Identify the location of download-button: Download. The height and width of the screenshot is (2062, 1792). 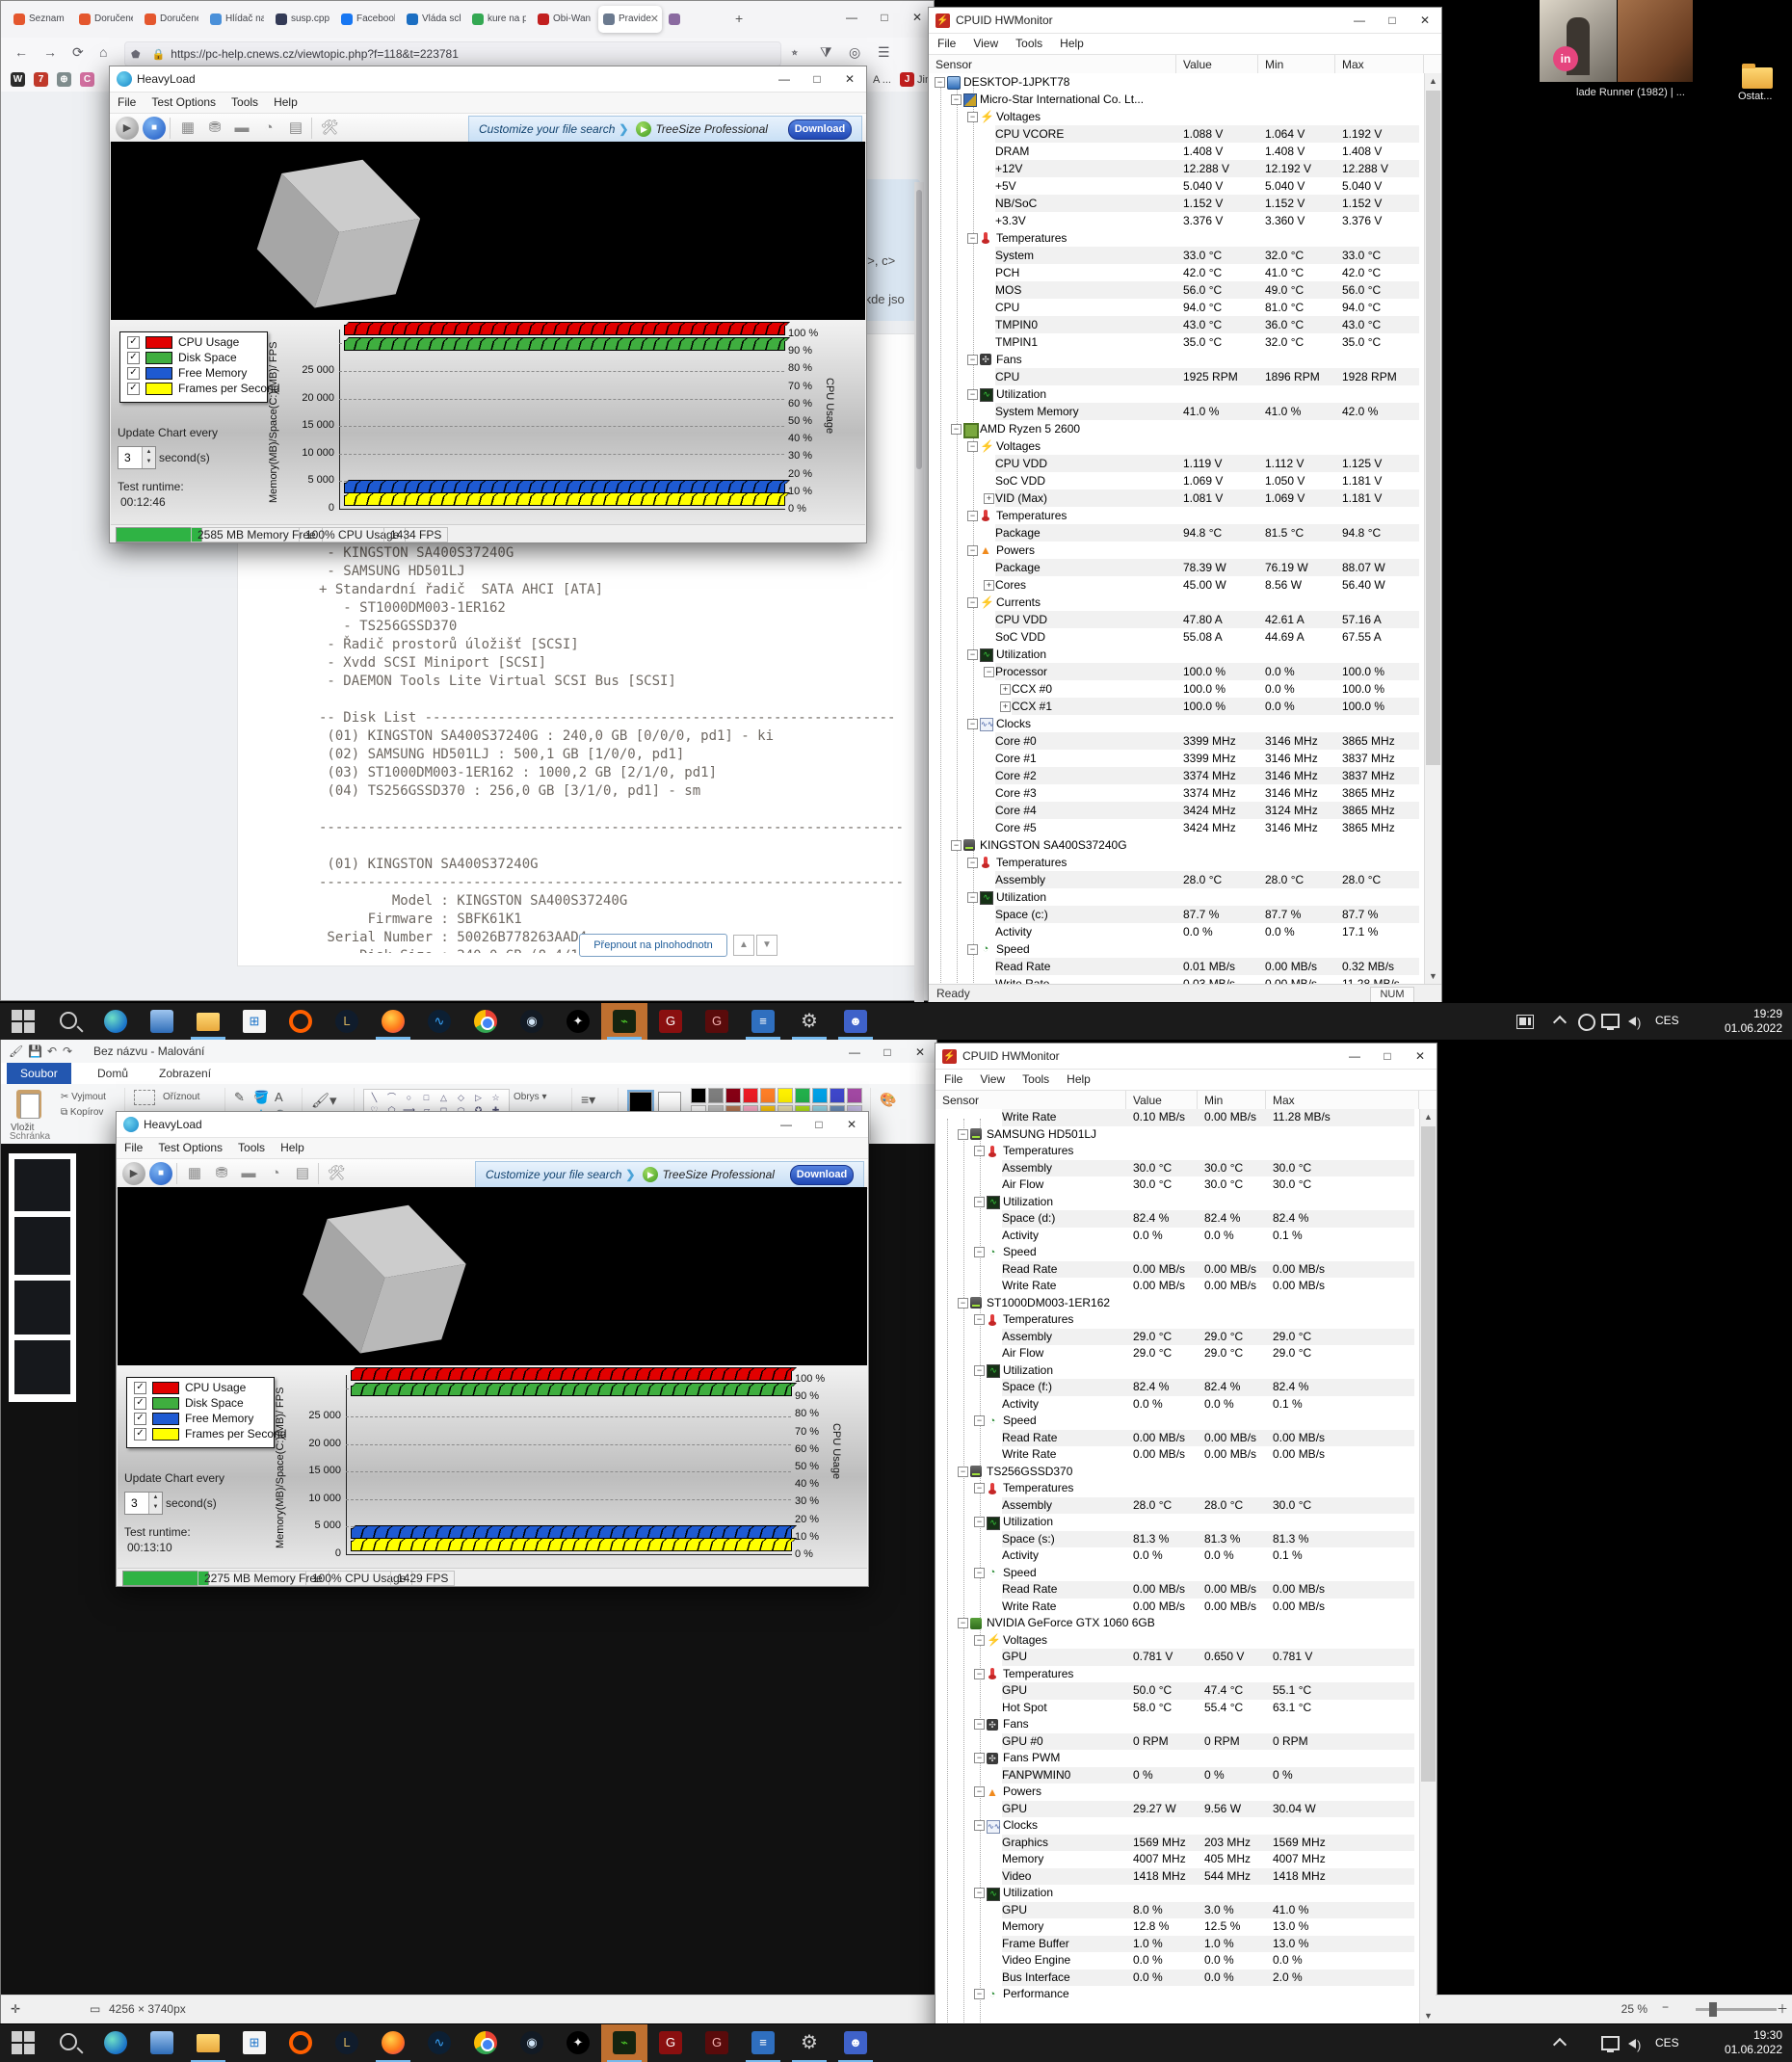
(820, 130).